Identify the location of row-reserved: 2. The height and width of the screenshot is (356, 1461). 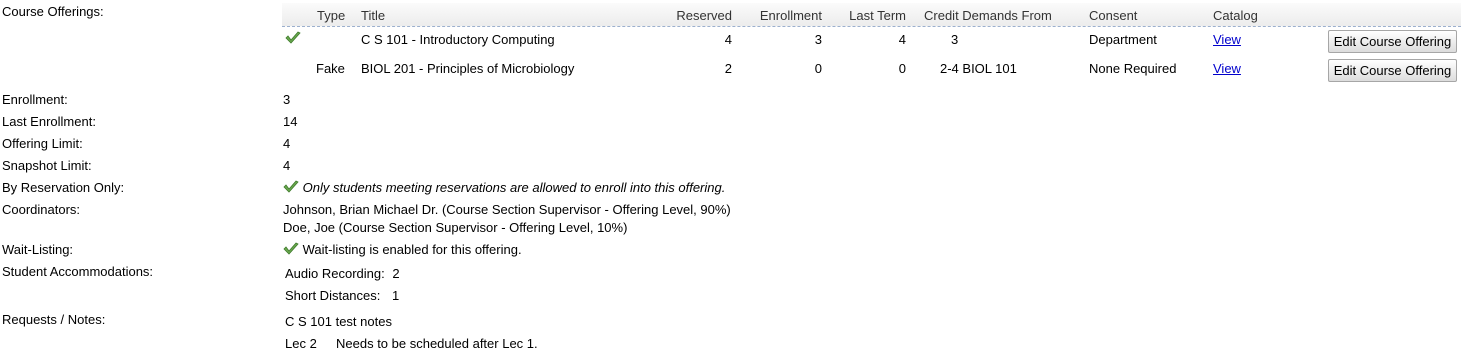
(728, 68).